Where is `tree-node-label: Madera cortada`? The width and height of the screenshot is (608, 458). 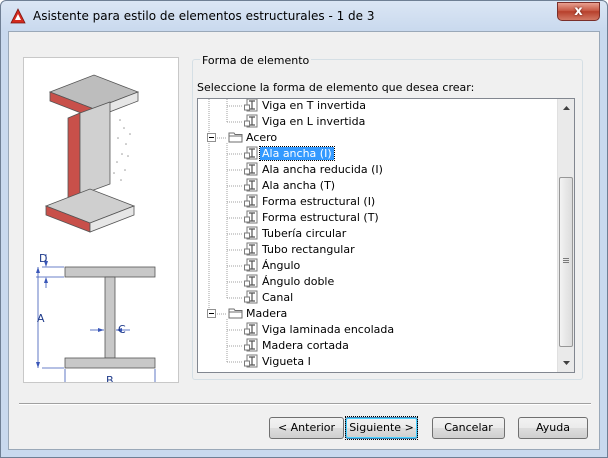
tree-node-label: Madera cortada is located at coordinates (305, 345).